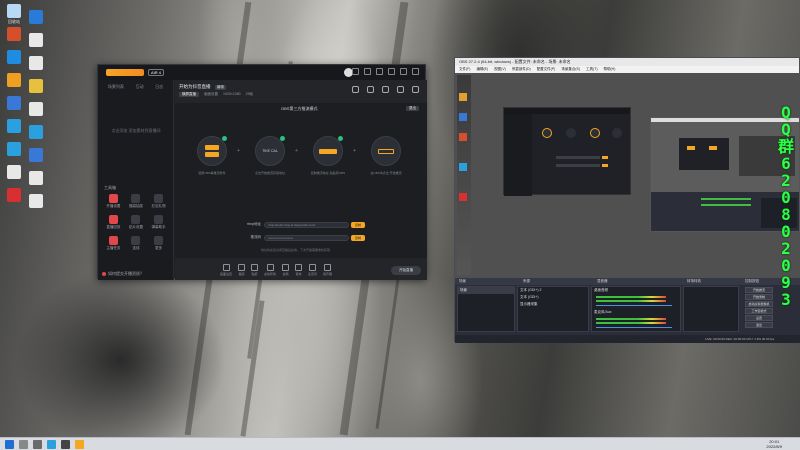  I want to click on sources-list: 文本 (GDI+) 2 文本 (GDI+) 显示器采集, so click(553, 309).